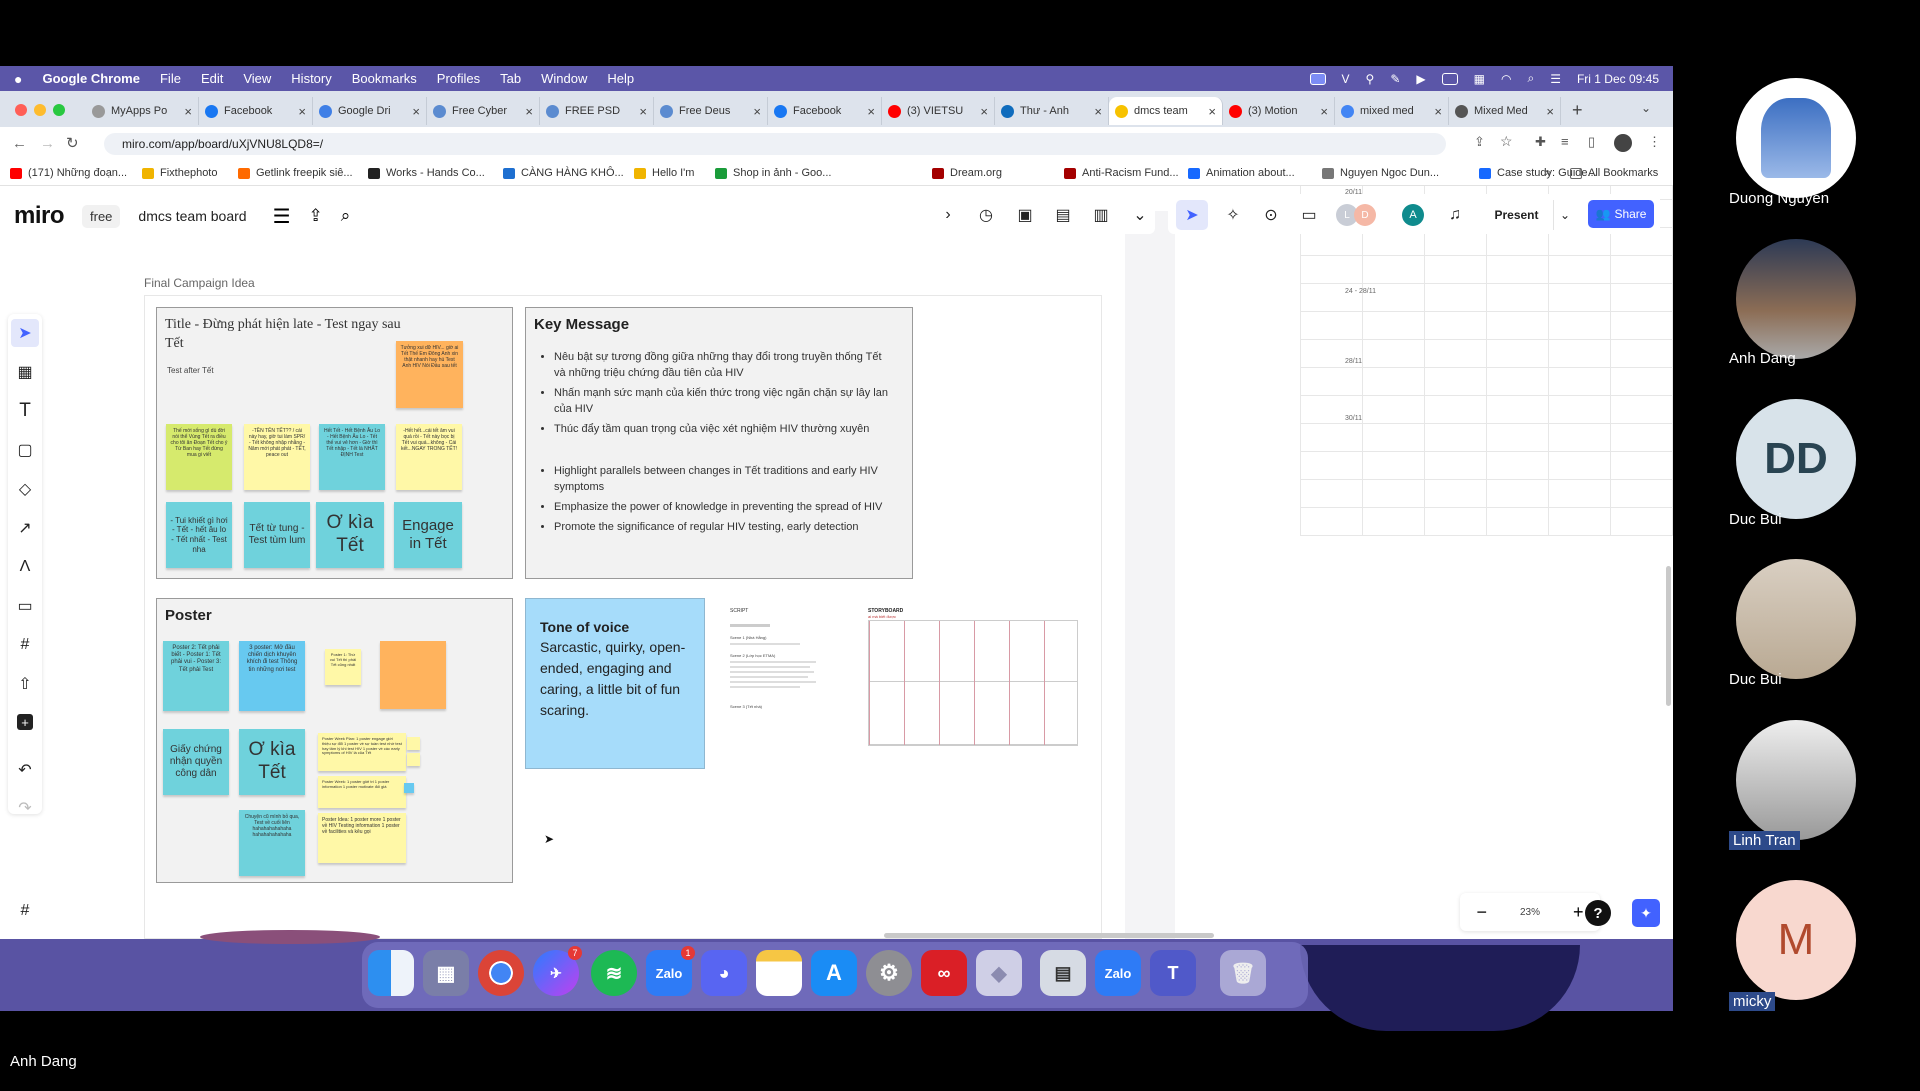 This screenshot has height=1091, width=1920. I want to click on reactions-icon: ✧, so click(1233, 215).